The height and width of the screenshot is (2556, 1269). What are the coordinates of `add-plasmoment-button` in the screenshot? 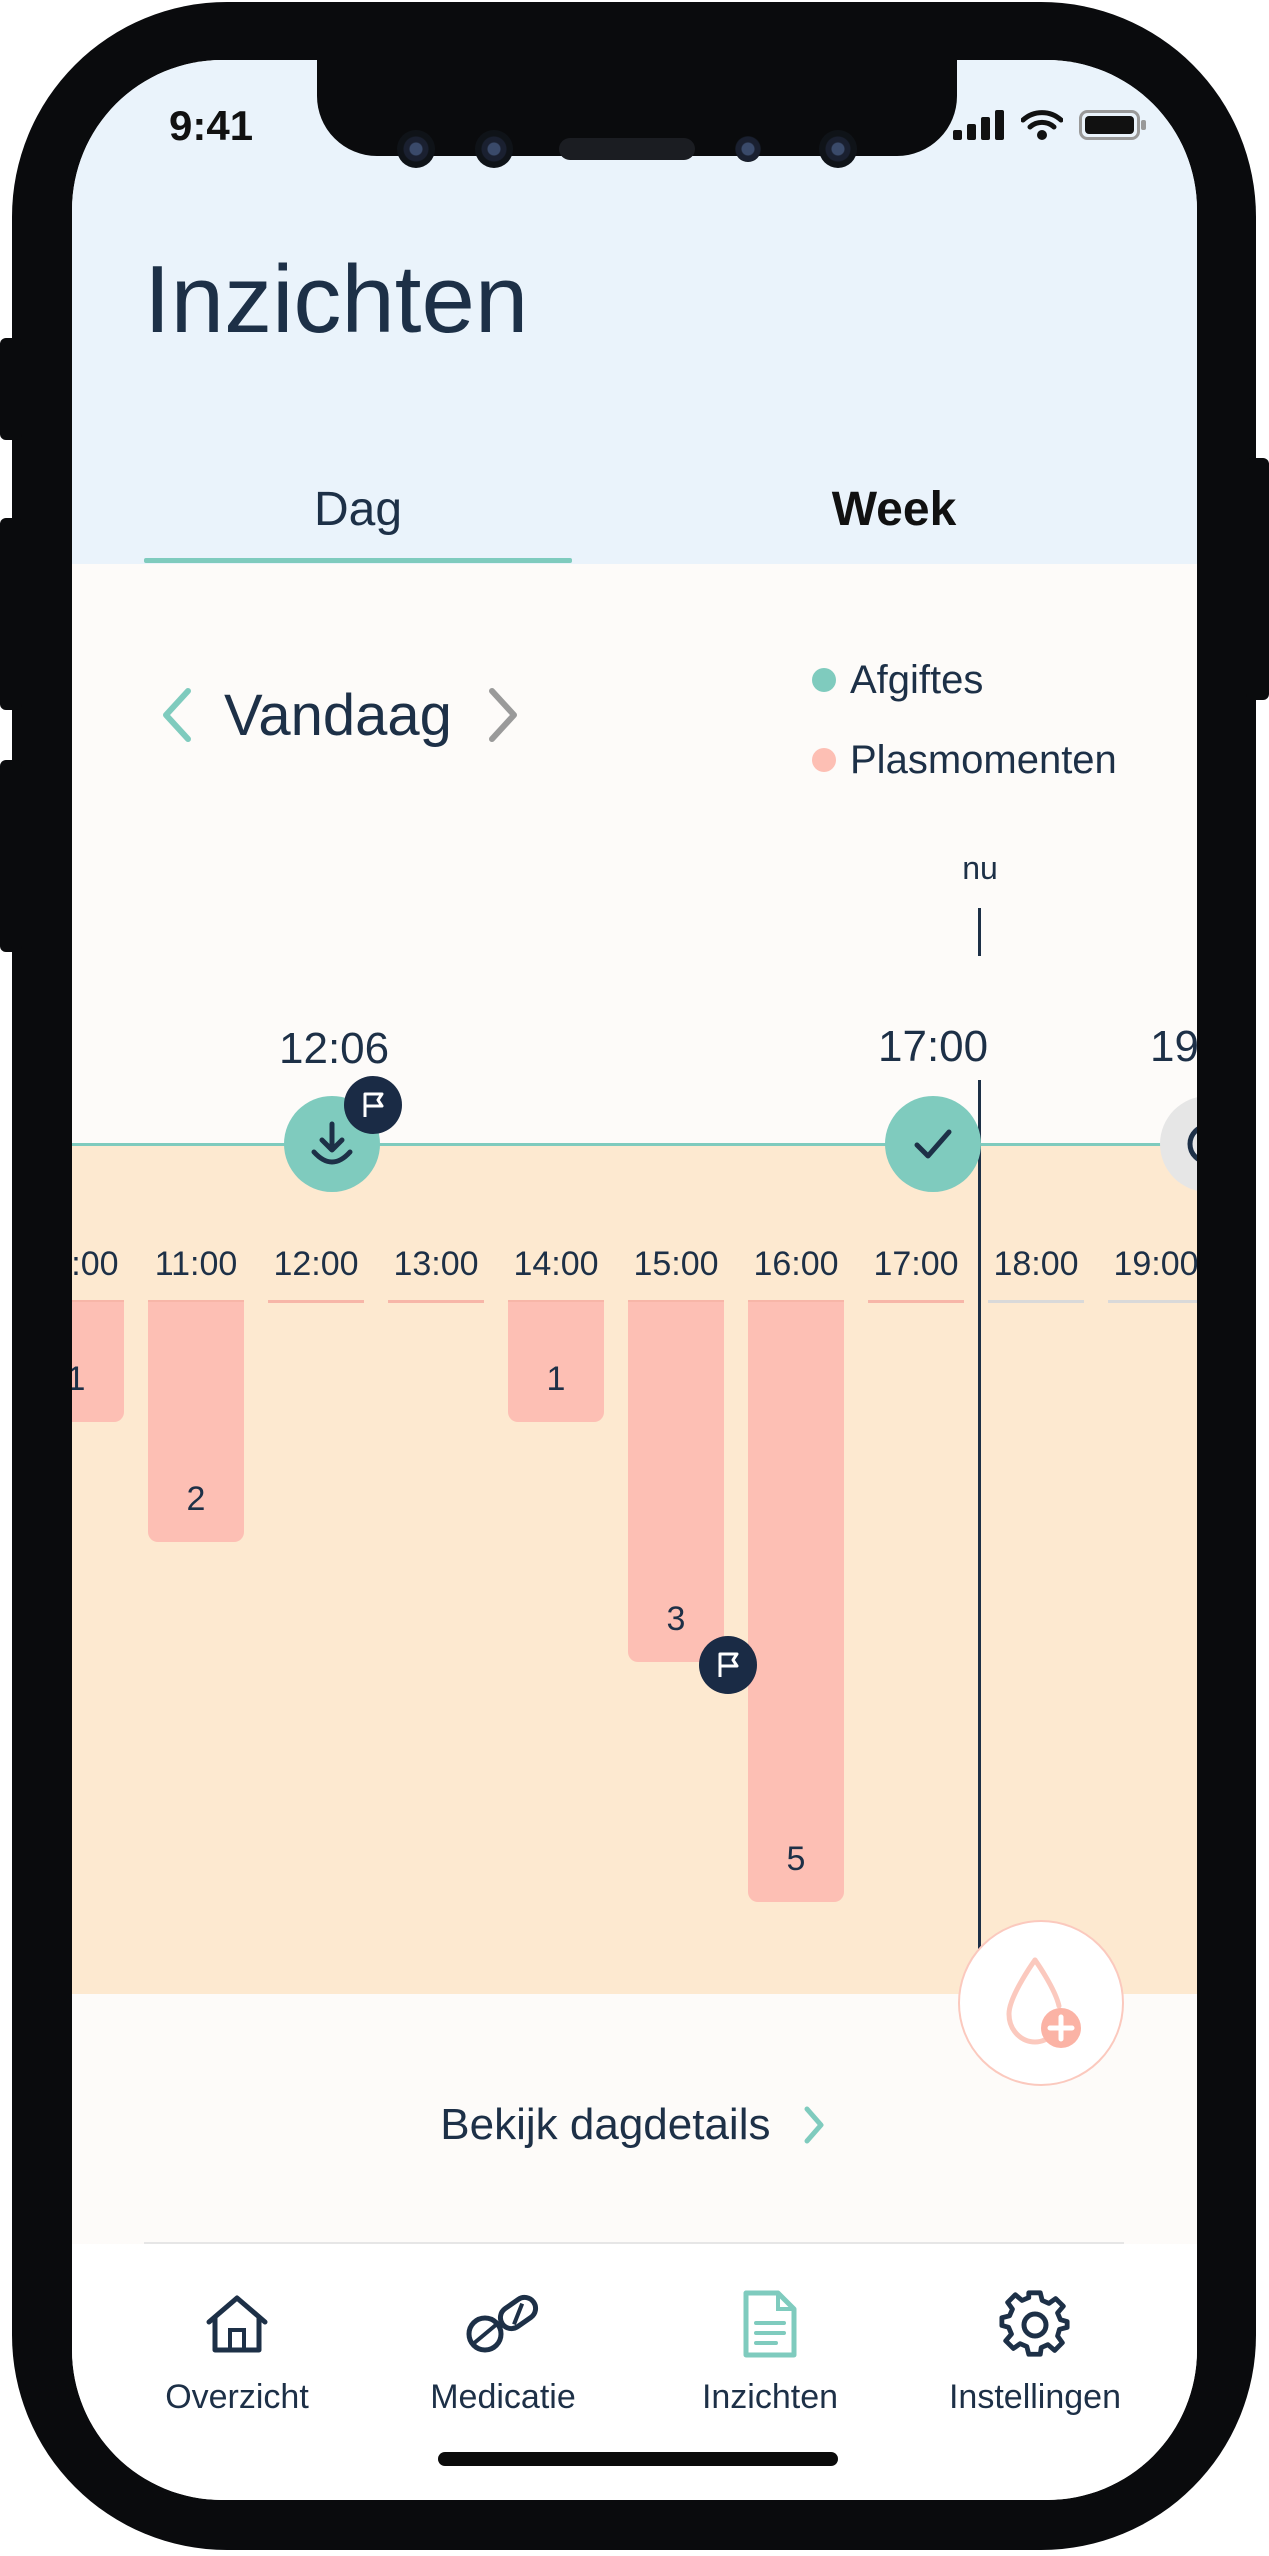 It's located at (1041, 2003).